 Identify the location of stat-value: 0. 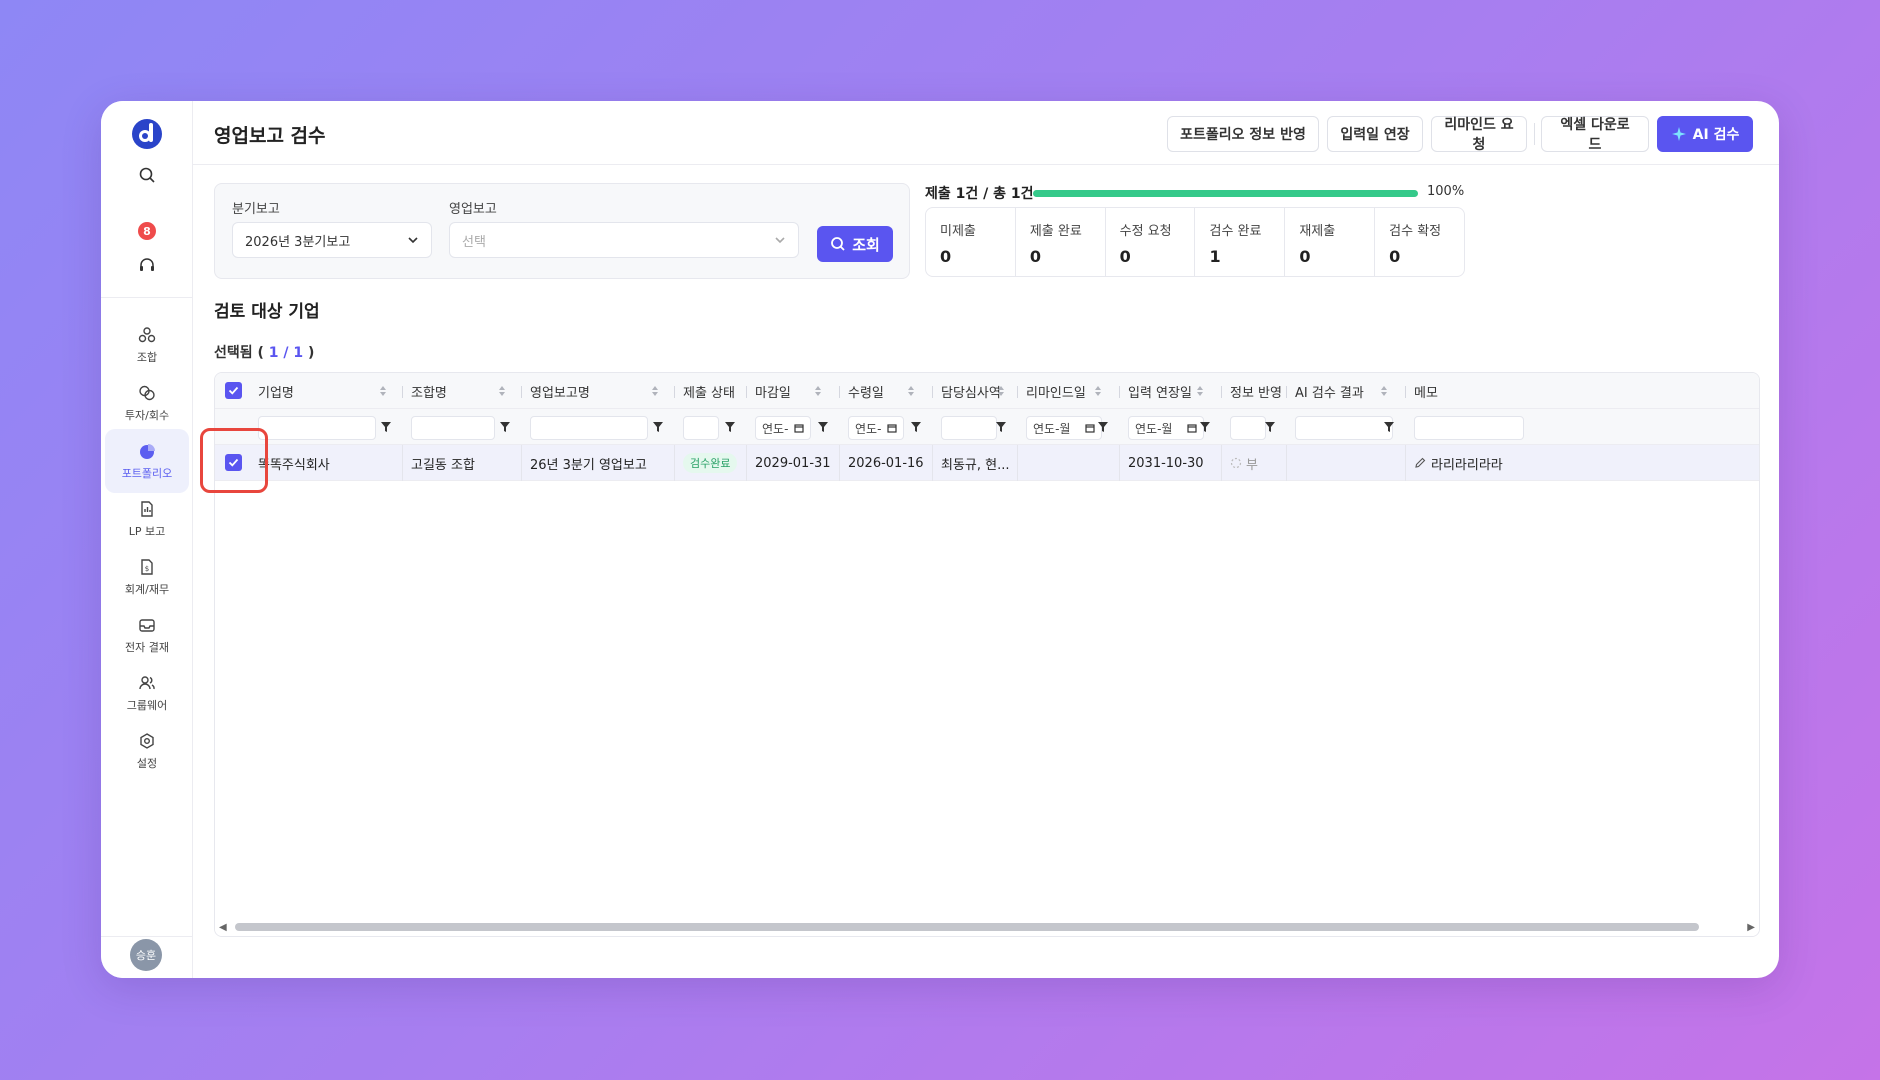
(1125, 256).